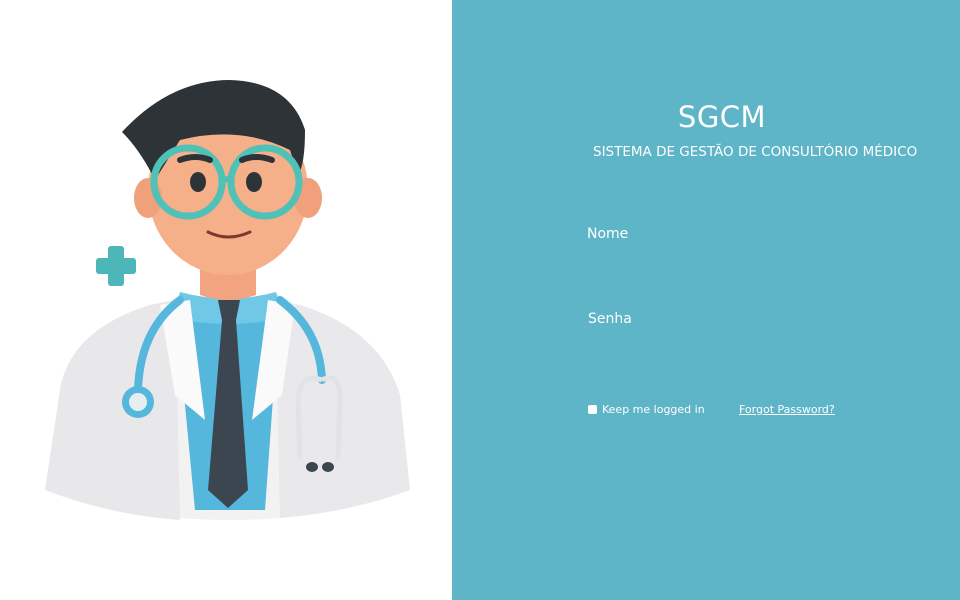 The width and height of the screenshot is (960, 600). Describe the element at coordinates (592, 409) in the screenshot. I see `checkbox-box` at that location.